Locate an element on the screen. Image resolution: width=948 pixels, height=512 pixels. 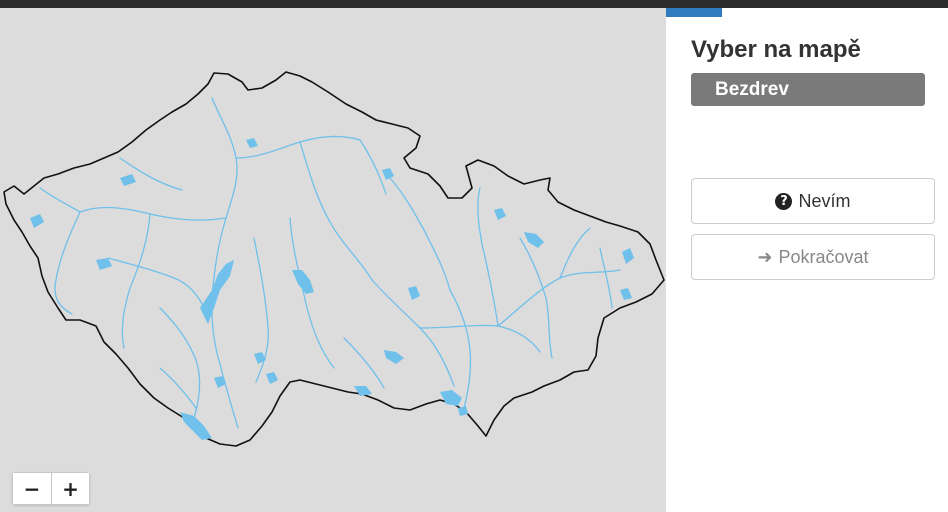
panel-tabs is located at coordinates (807, 12).